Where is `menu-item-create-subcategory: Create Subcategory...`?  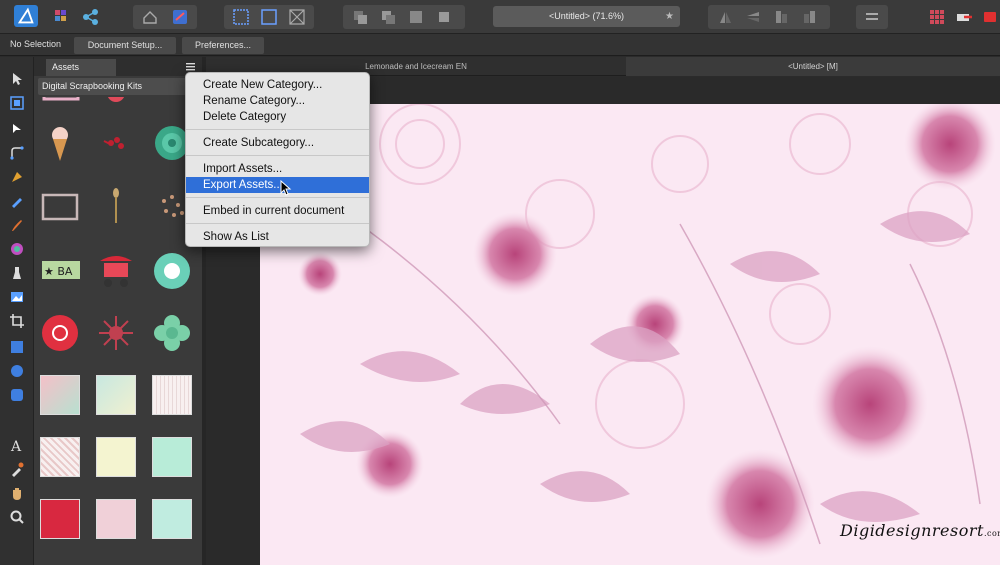 menu-item-create-subcategory: Create Subcategory... is located at coordinates (277, 143).